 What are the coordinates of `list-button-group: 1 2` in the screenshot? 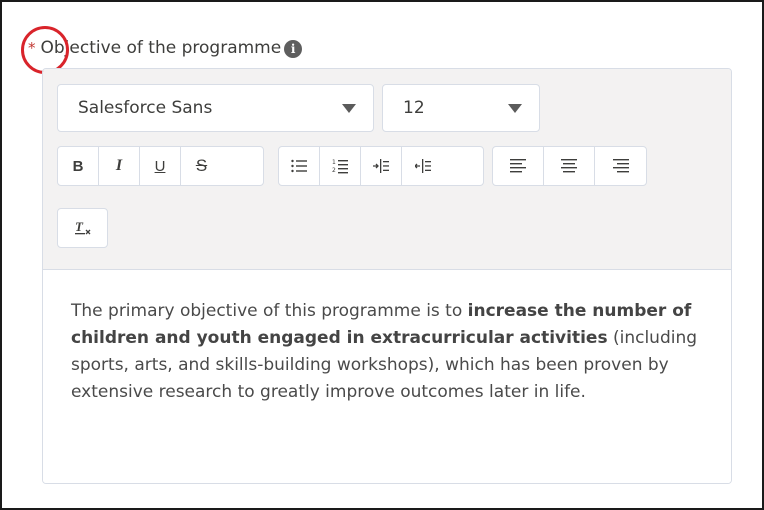 It's located at (381, 166).